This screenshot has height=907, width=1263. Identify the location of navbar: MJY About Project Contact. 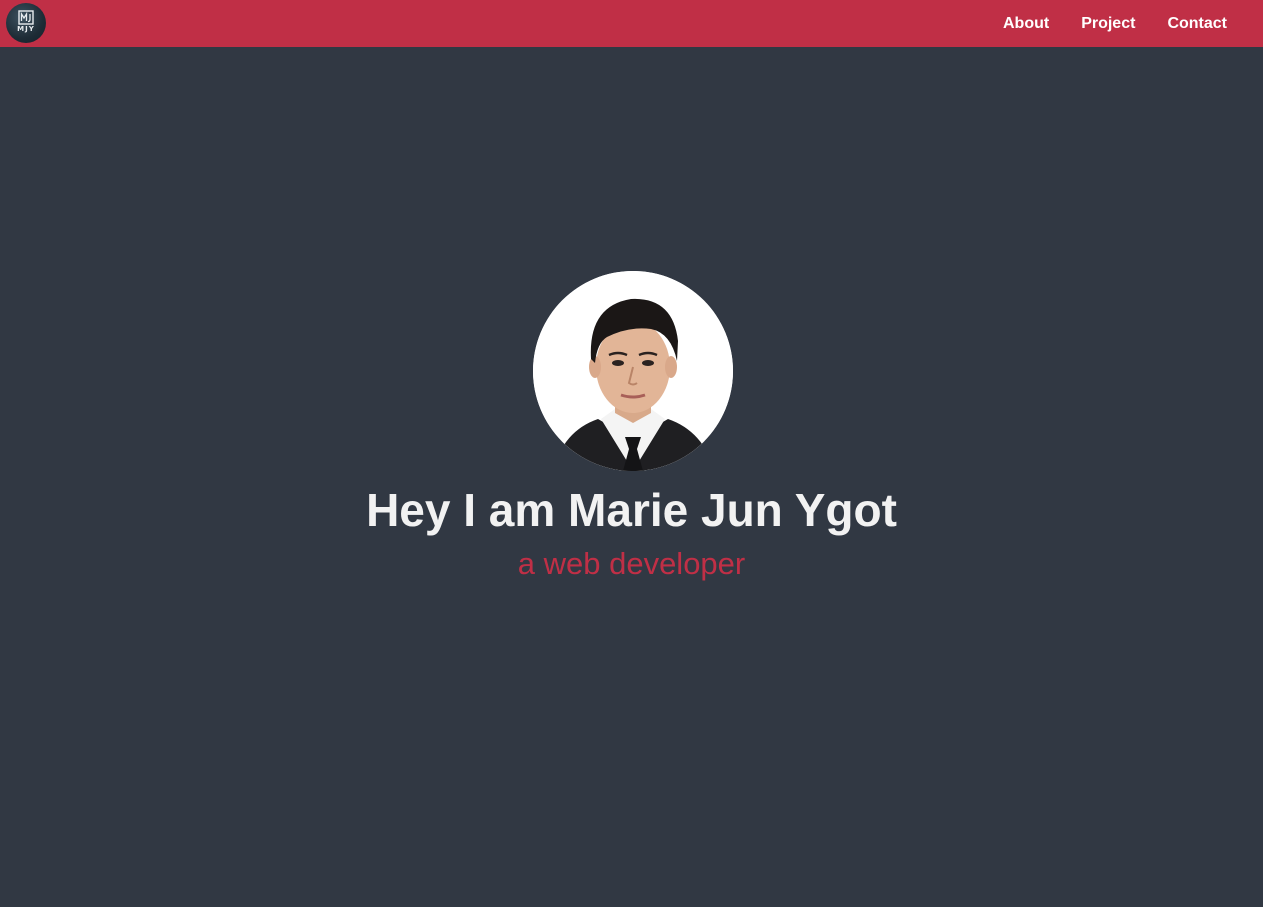
(631, 23).